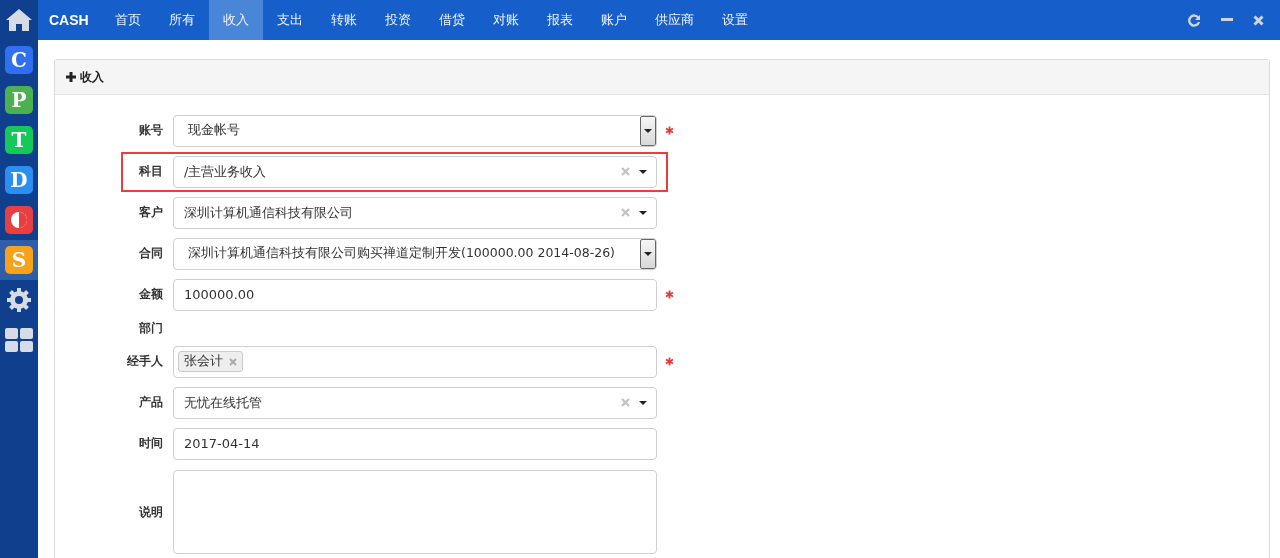  I want to click on description-field, so click(415, 512).